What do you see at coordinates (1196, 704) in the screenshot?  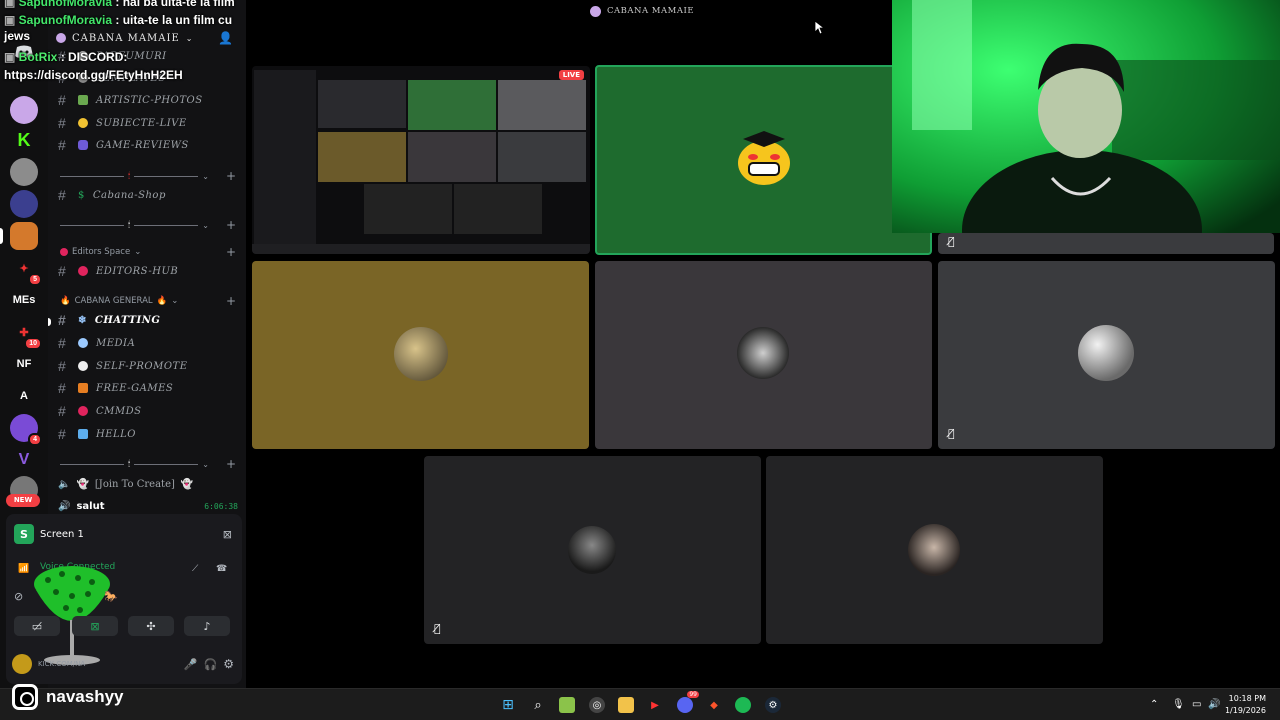 I see `tray-display-icon: ▭` at bounding box center [1196, 704].